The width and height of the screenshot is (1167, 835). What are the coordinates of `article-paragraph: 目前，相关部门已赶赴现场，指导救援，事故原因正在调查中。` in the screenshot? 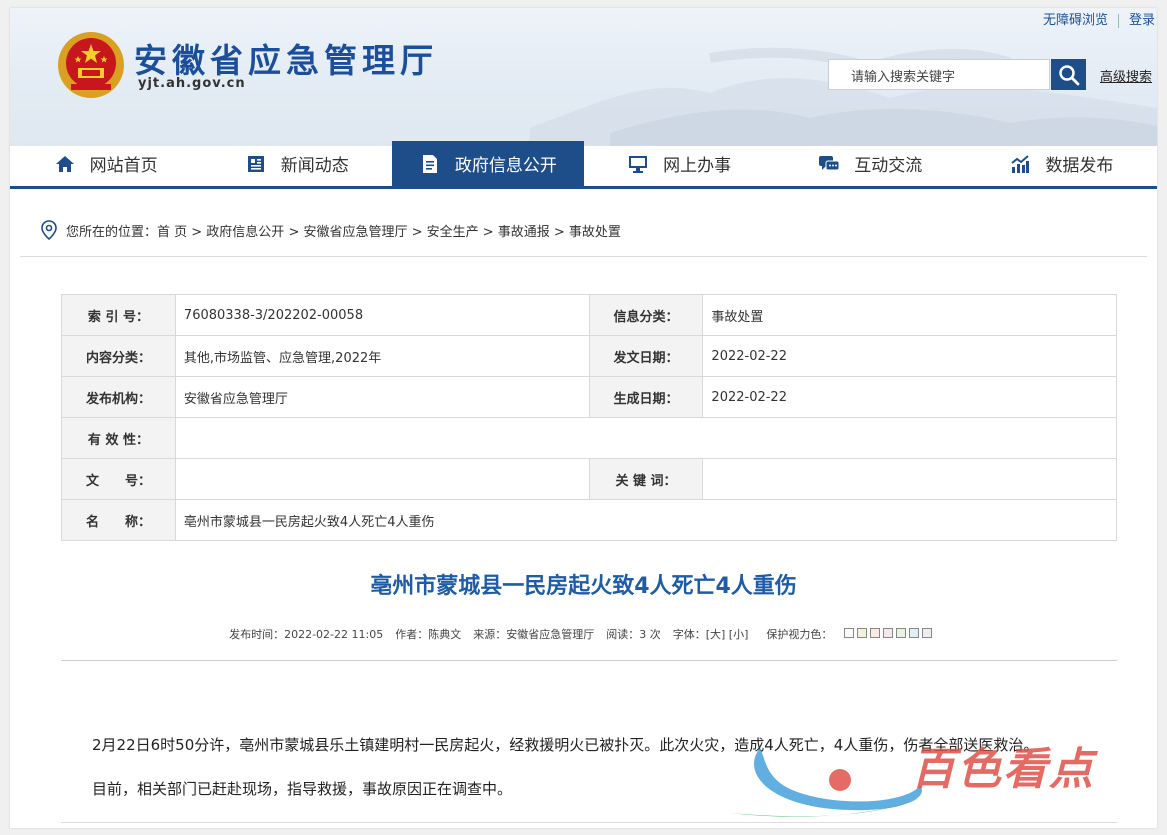 It's located at (302, 789).